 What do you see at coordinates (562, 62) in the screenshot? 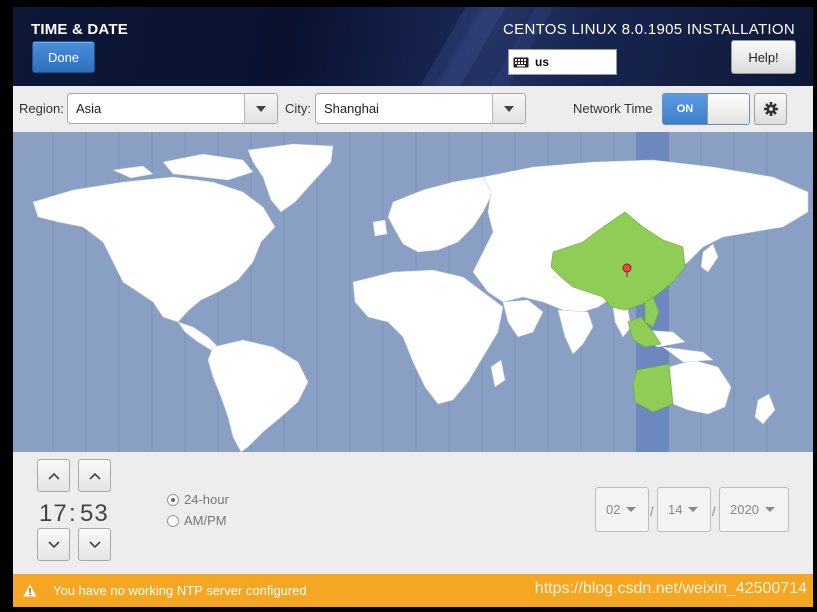
I see `keyboard-layout-indicator: us` at bounding box center [562, 62].